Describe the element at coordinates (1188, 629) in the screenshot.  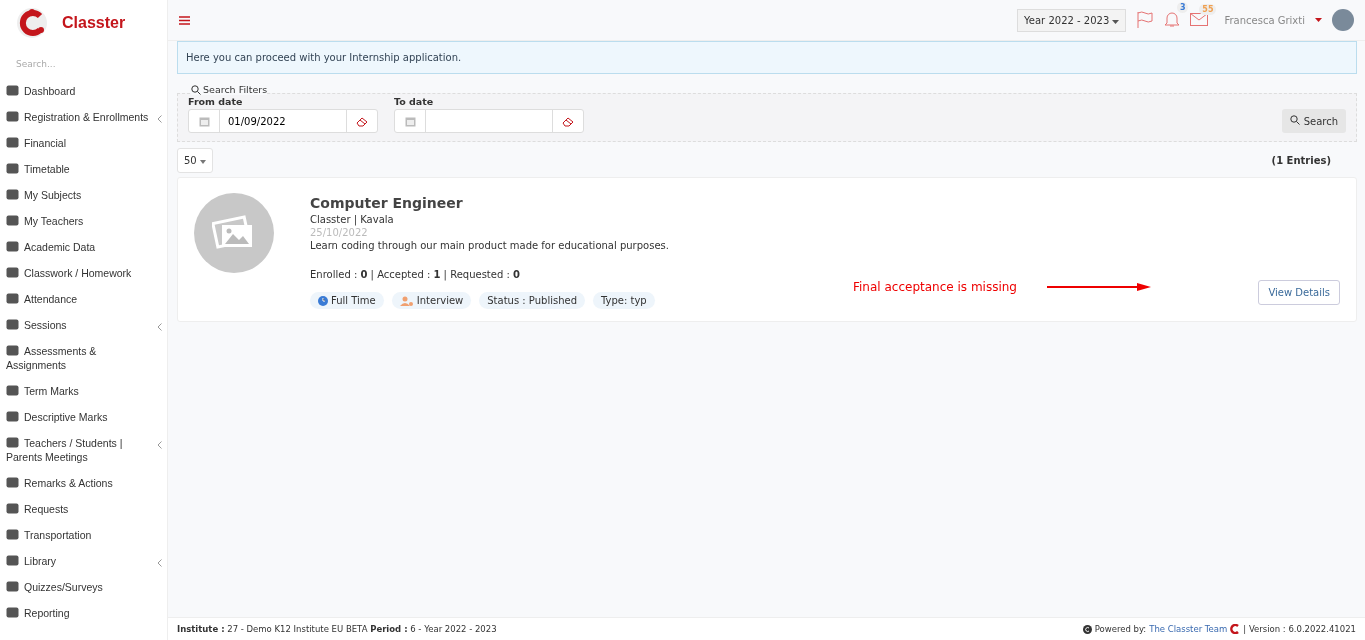
I see `team-link: The Classter Team` at that location.